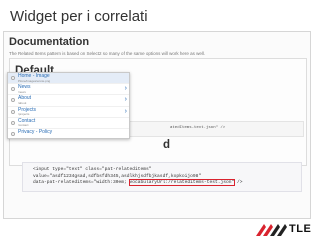 The height and width of the screenshot is (240, 320). What do you see at coordinates (49, 42) in the screenshot?
I see `documentation-heading: Documentation` at bounding box center [49, 42].